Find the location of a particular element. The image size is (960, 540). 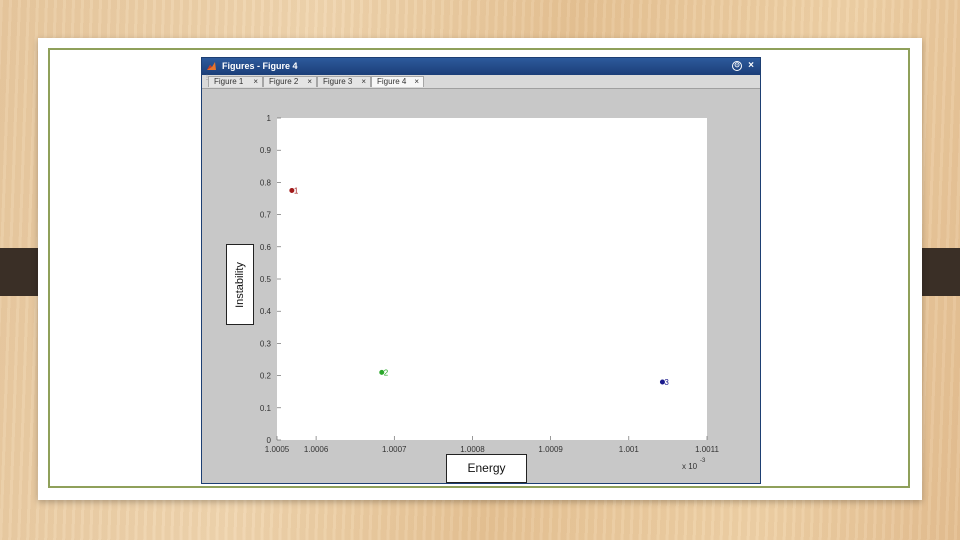

x-axis-label: Energy is located at coordinates (486, 468).